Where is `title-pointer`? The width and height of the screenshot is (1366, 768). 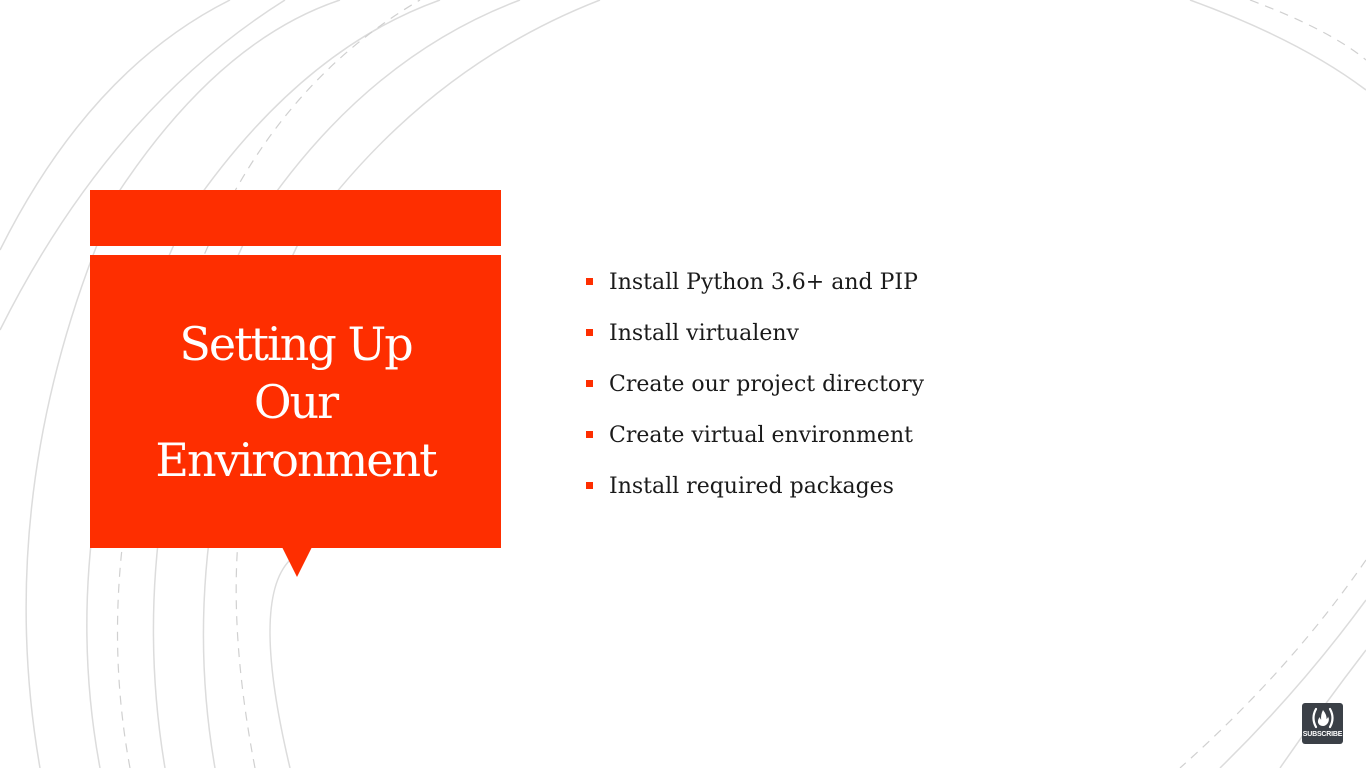 title-pointer is located at coordinates (297, 562).